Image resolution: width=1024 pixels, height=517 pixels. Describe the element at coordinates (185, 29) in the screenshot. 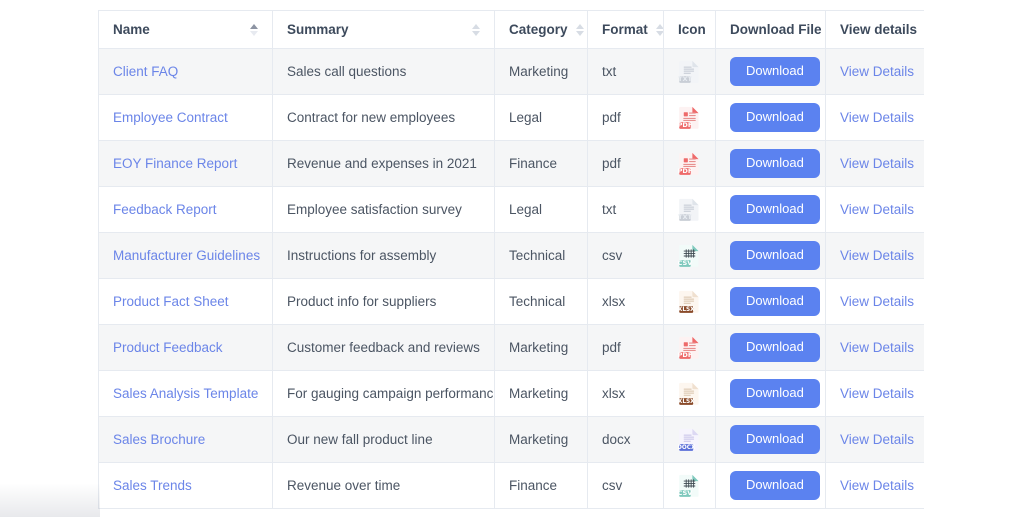

I see `column-header-name: Name` at that location.